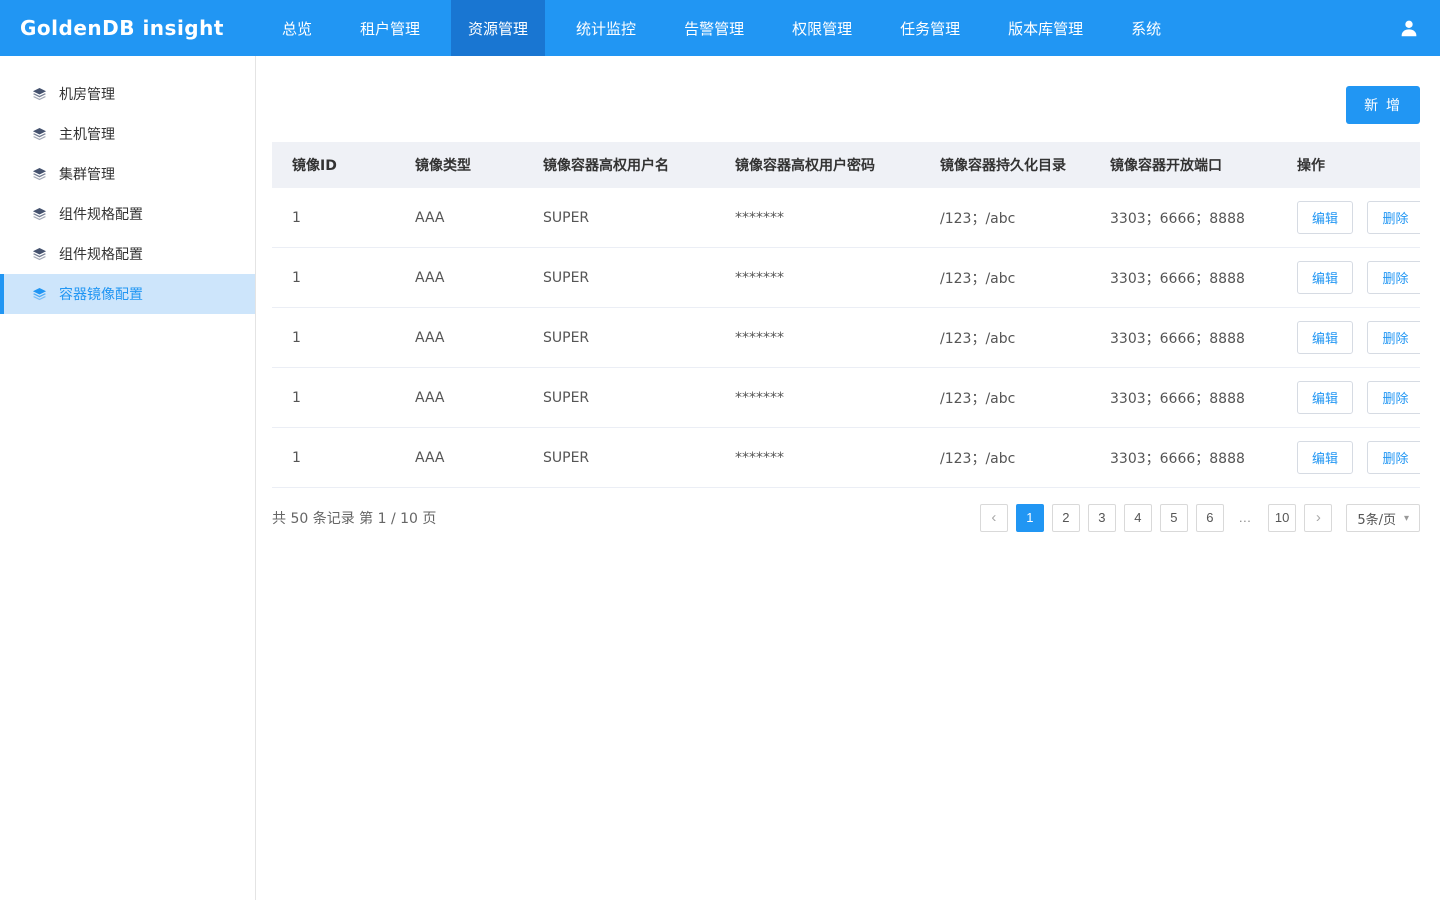  Describe the element at coordinates (390, 28) in the screenshot. I see `nav-item-tenant-mgmt: 租户管理` at that location.